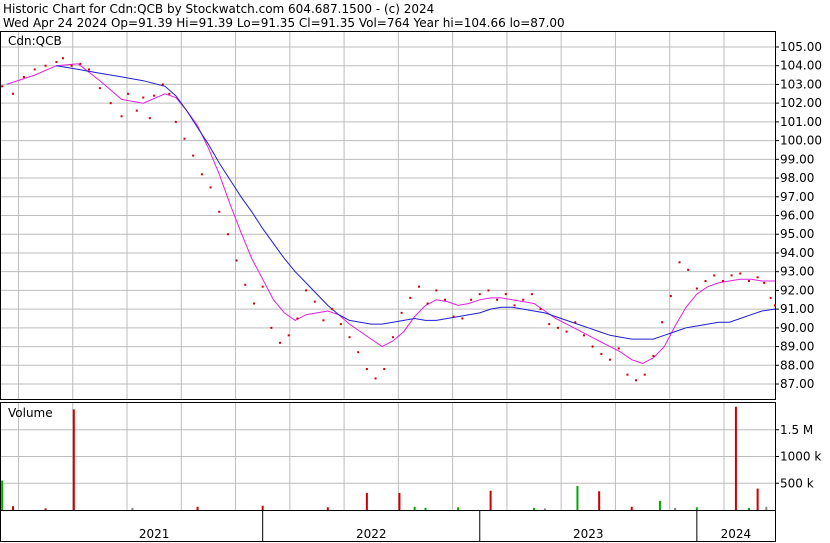  Describe the element at coordinates (736, 534) in the screenshot. I see `year-label: 2024` at that location.